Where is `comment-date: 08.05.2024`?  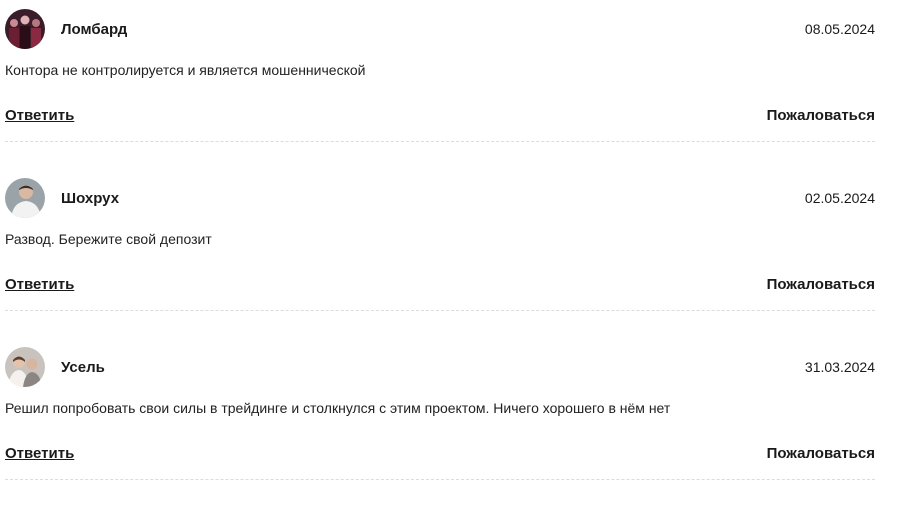
comment-date: 08.05.2024 is located at coordinates (839, 29).